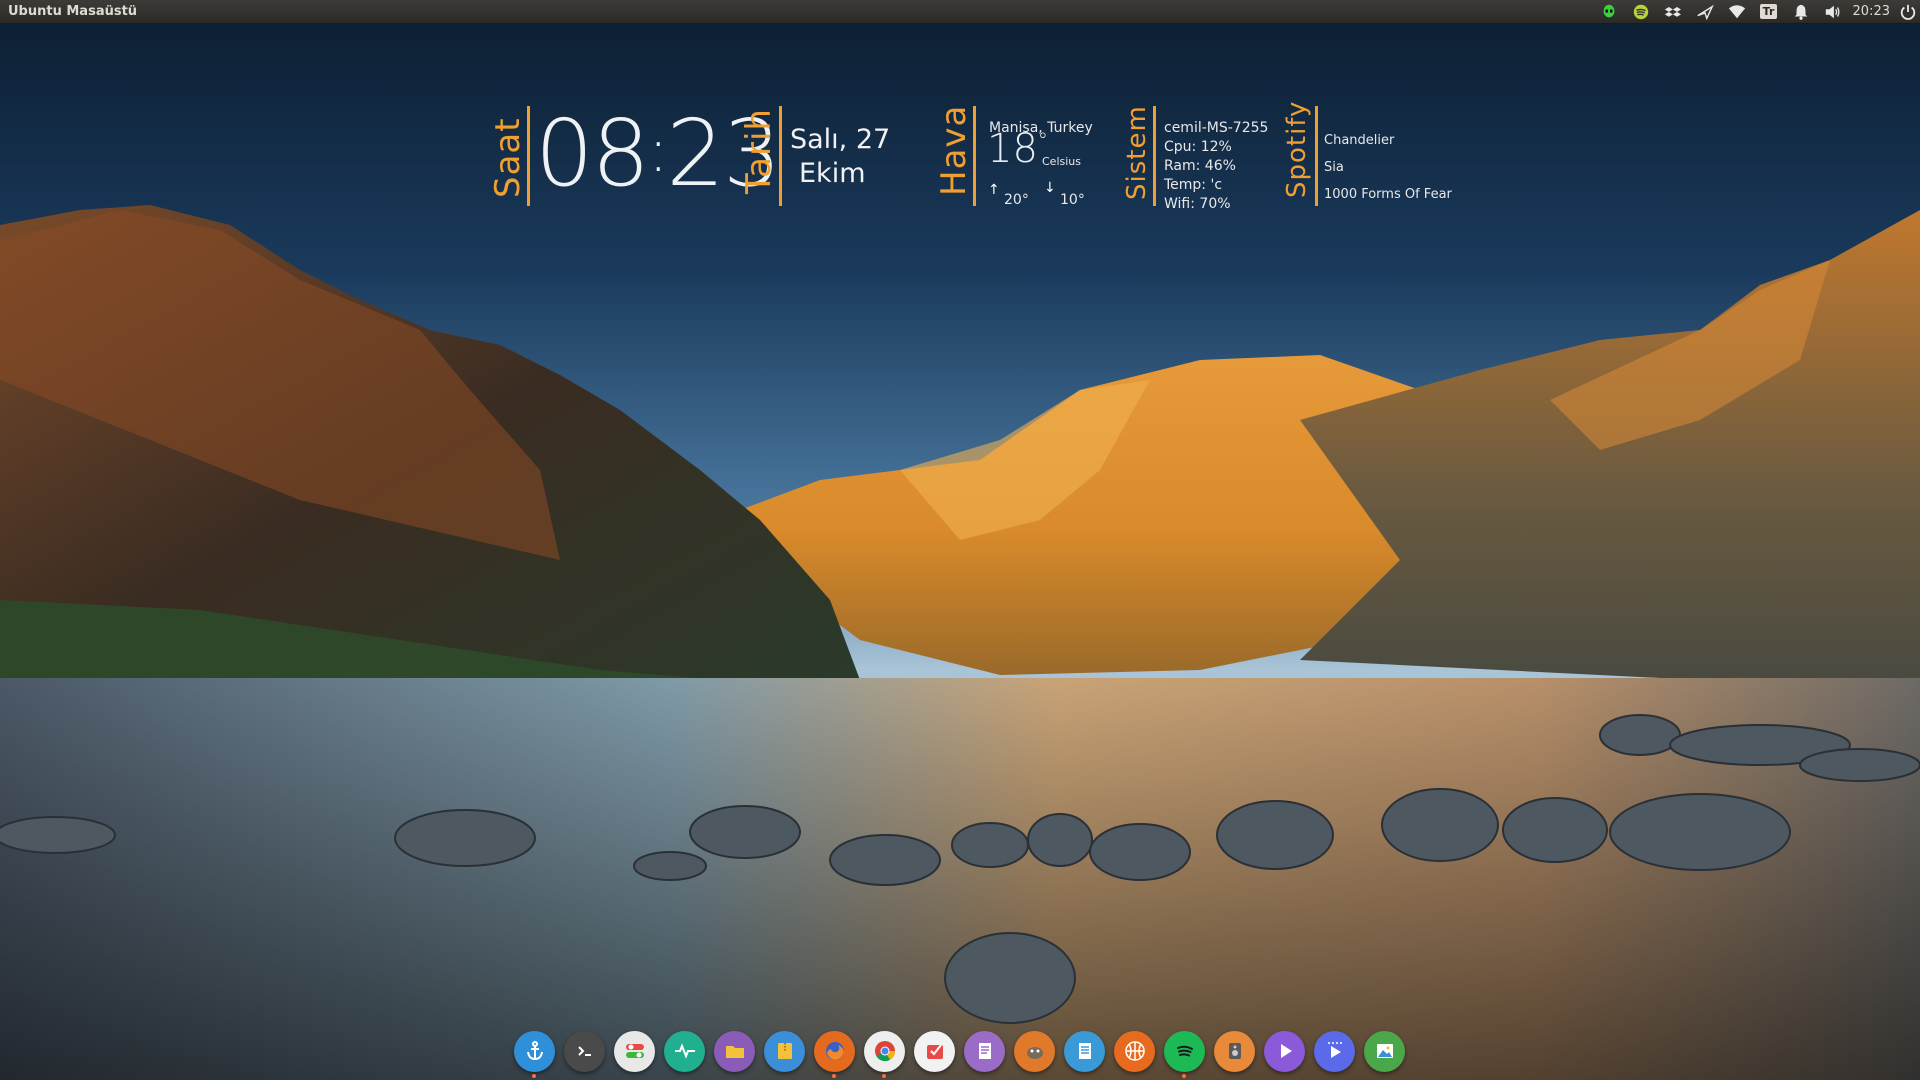  What do you see at coordinates (734, 1051) in the screenshot?
I see `files-icon` at bounding box center [734, 1051].